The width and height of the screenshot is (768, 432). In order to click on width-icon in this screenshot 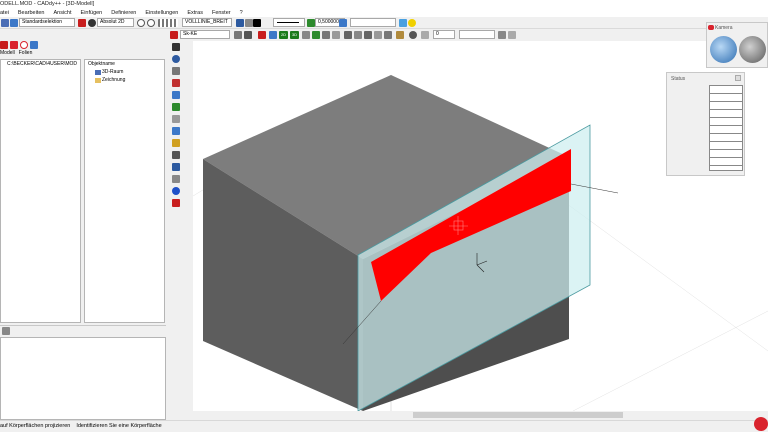, I will do `click(311, 23)`.